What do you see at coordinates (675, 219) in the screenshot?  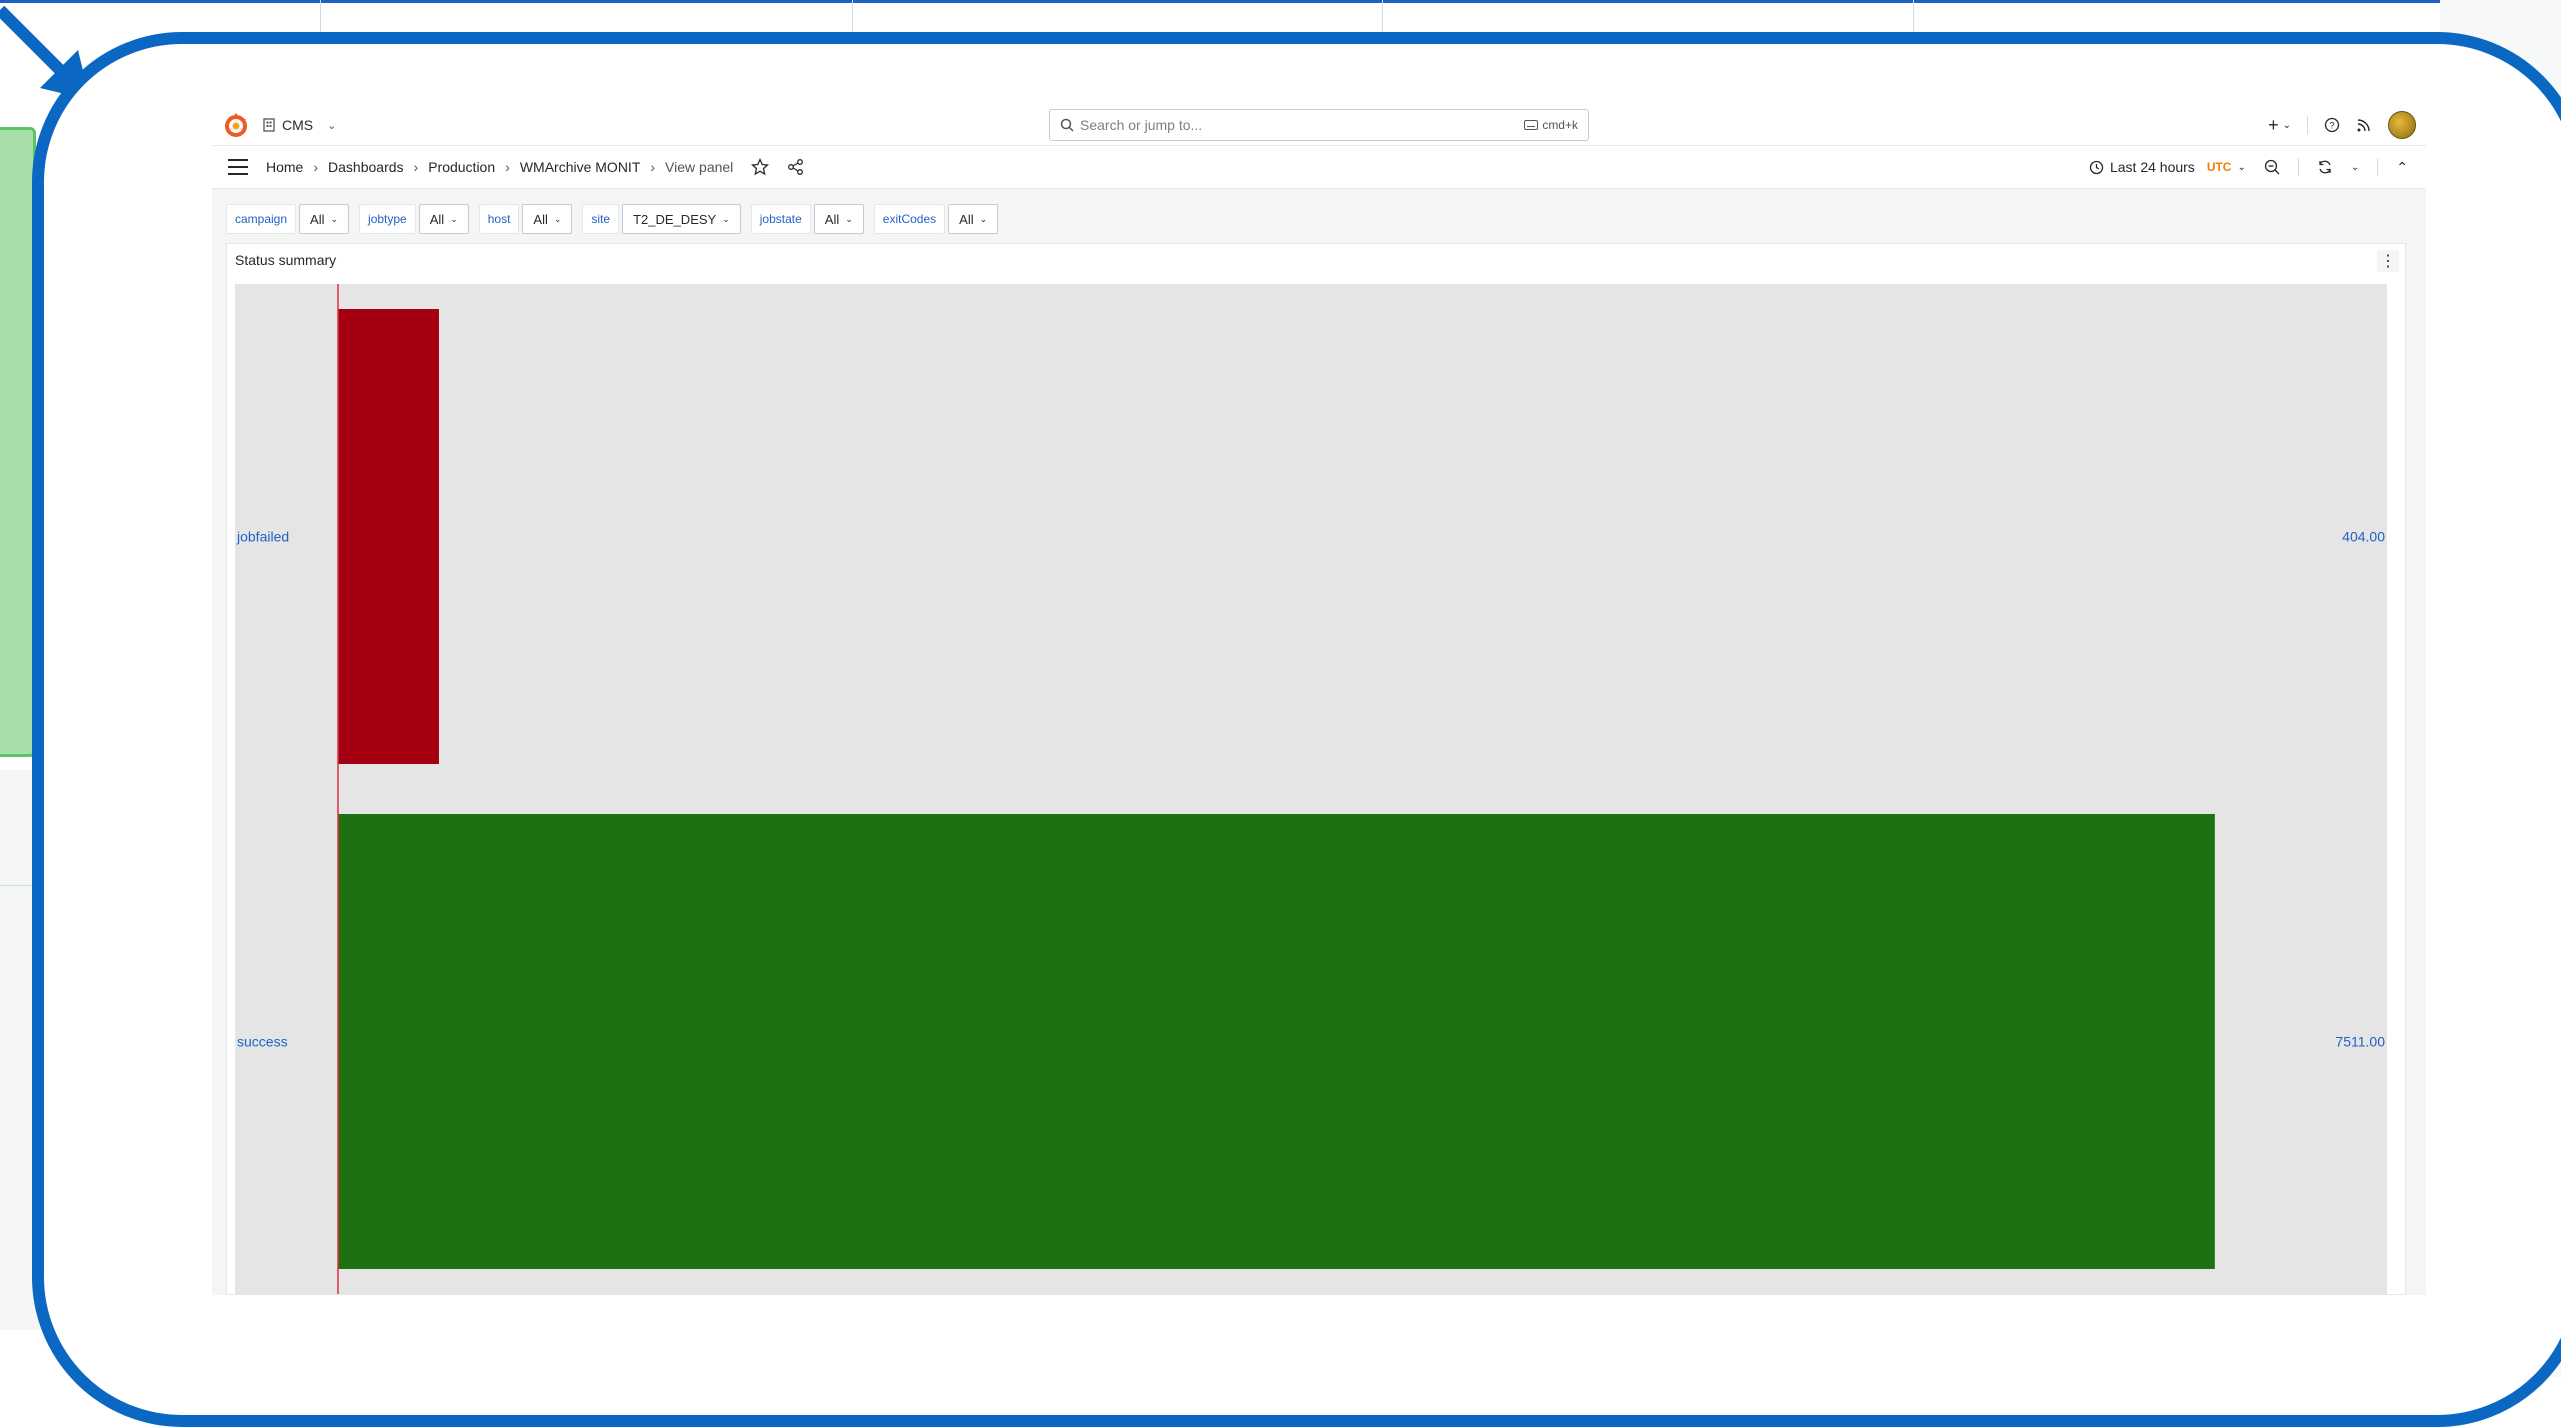 I see `variable-value: T2_DE_DESY` at bounding box center [675, 219].